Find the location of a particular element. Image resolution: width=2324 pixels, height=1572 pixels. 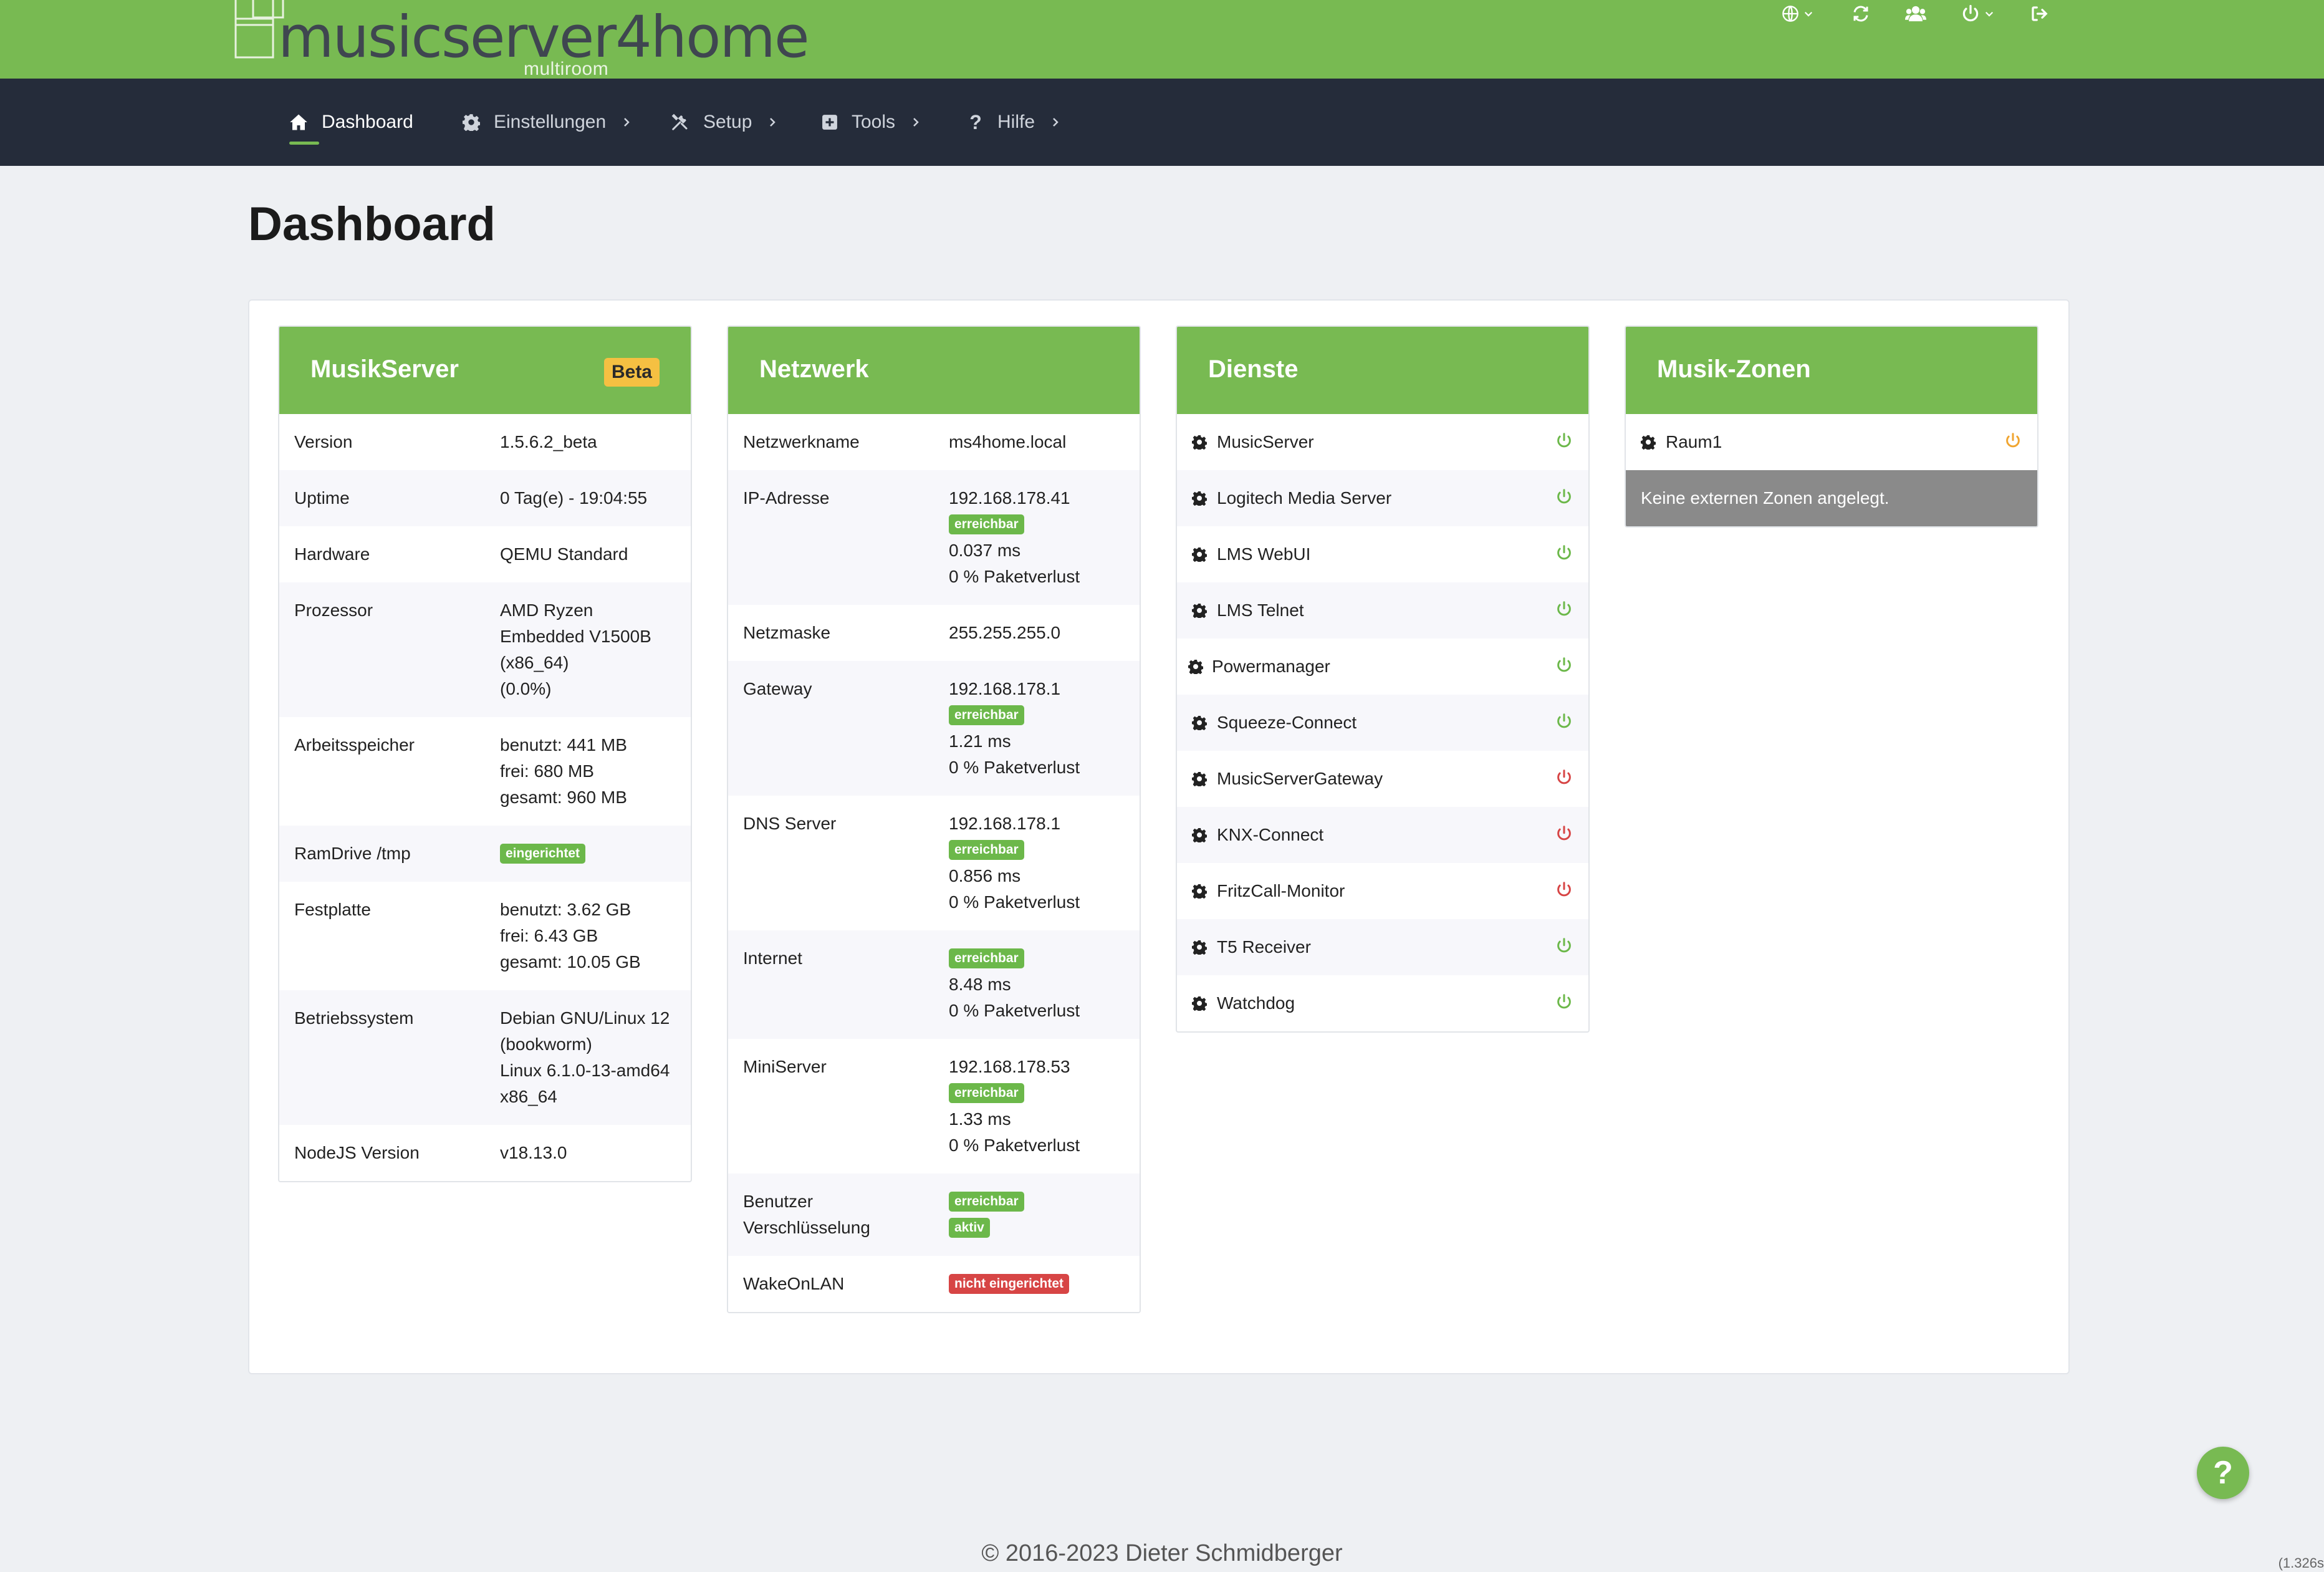

info-row: WakeOnLAN nicht eingerichtet is located at coordinates (934, 1284).